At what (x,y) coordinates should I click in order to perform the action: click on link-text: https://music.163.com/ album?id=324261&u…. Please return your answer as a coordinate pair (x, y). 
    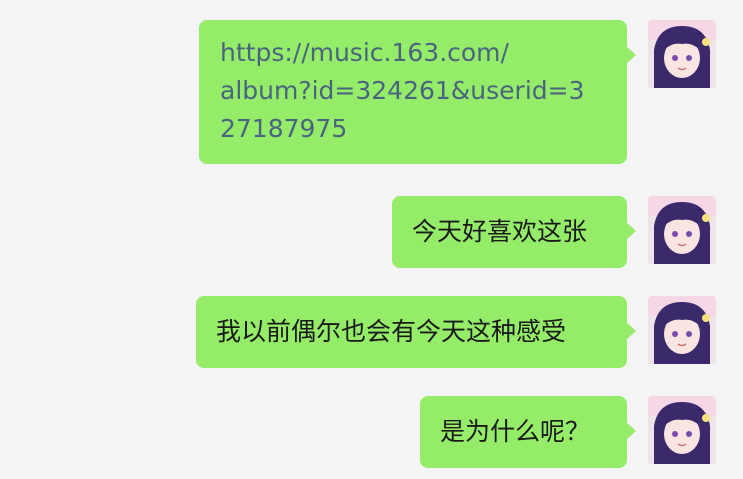
    Looking at the image, I should click on (413, 91).